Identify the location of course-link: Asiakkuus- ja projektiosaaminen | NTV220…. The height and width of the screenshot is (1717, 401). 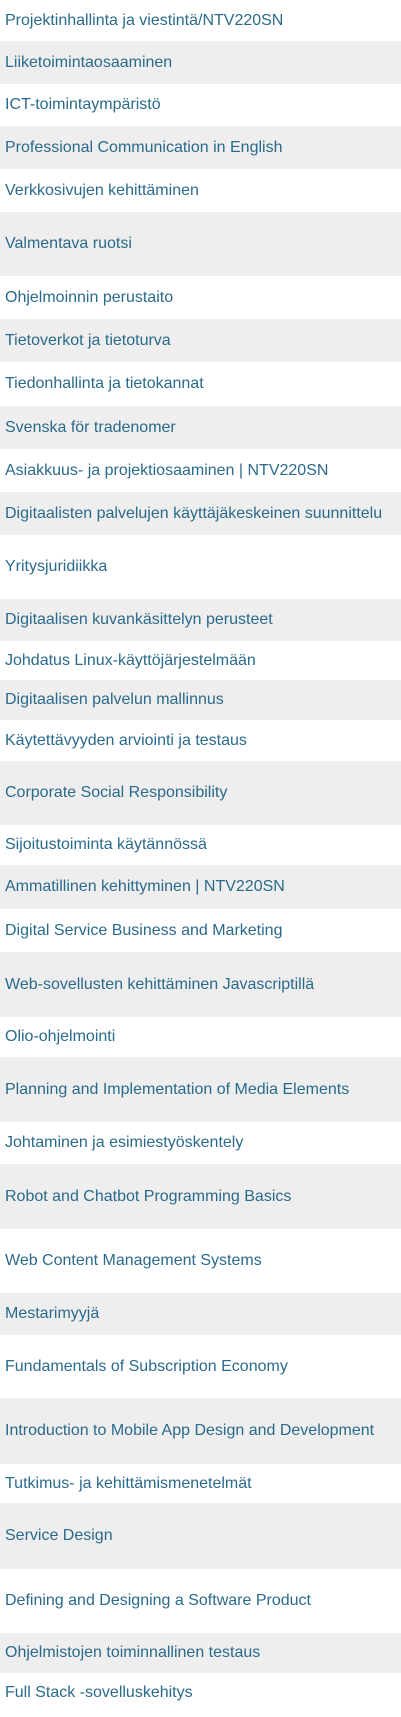
(166, 471).